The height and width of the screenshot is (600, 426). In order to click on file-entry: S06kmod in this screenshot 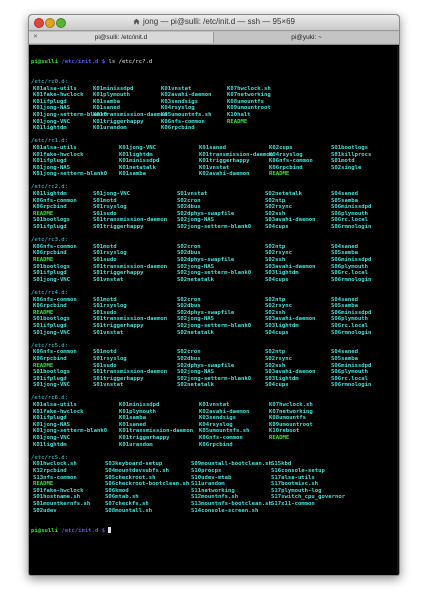, I will do `click(117, 490)`.